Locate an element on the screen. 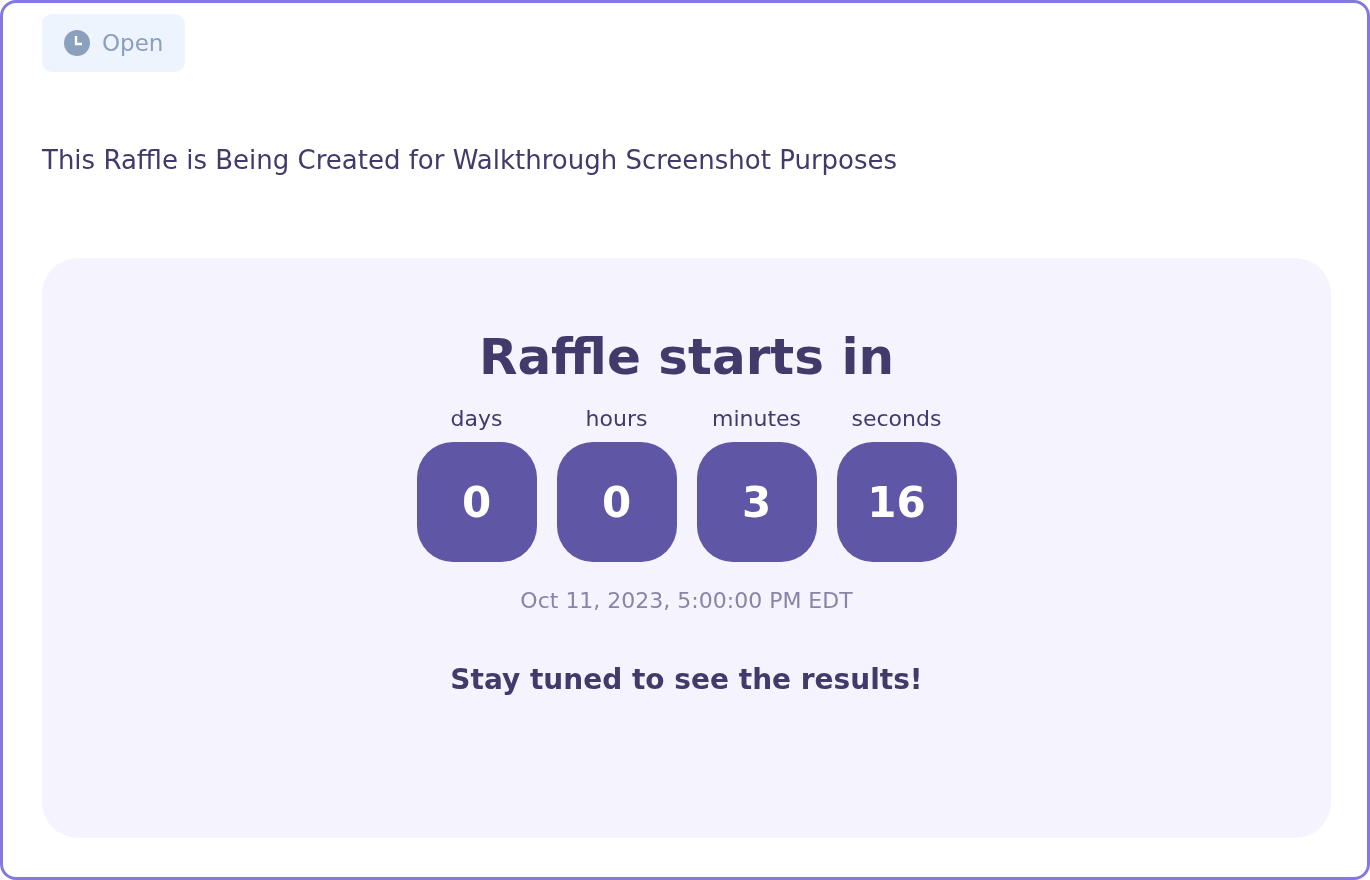 The image size is (1370, 880). unit-label: seconds is located at coordinates (896, 419).